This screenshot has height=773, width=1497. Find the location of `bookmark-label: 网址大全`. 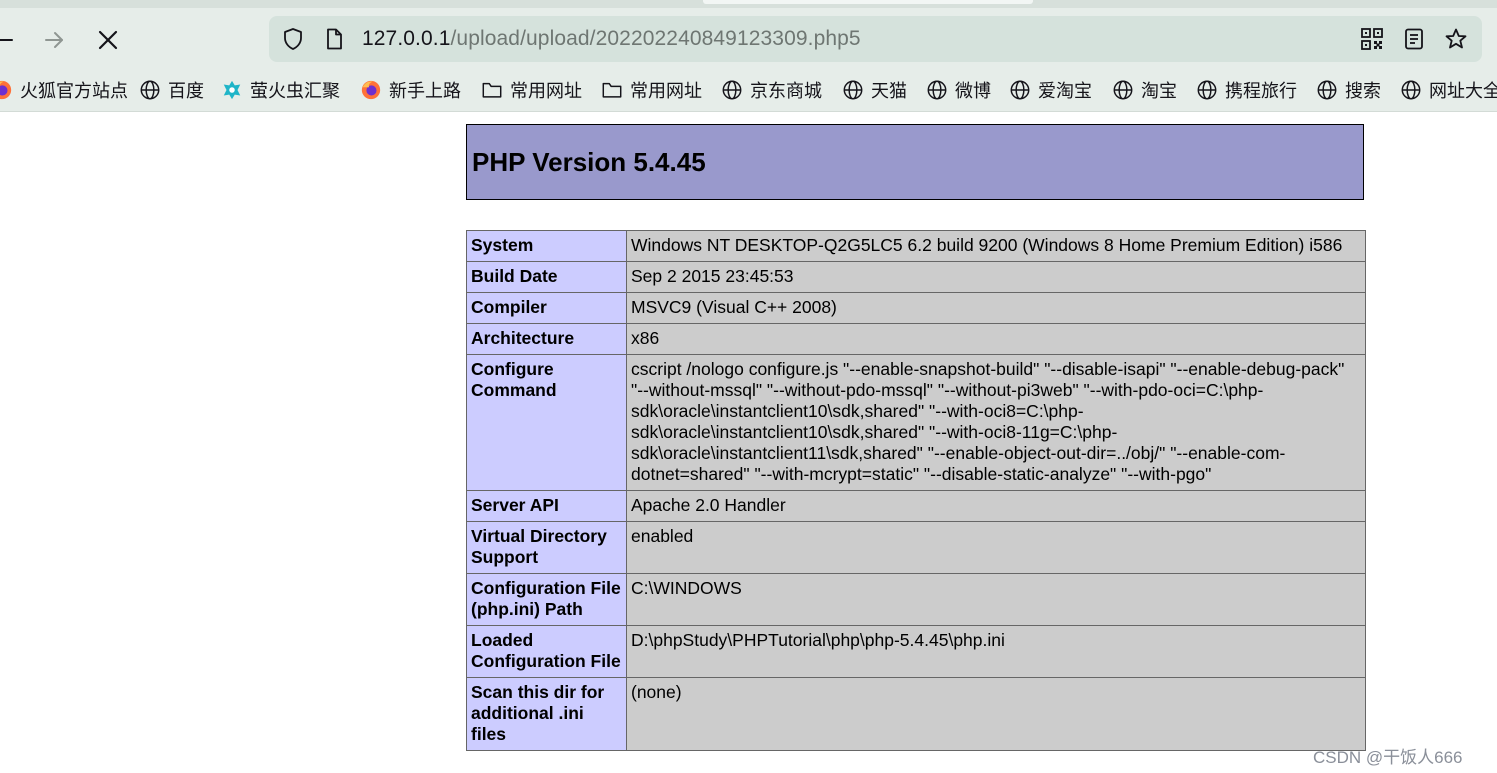

bookmark-label: 网址大全 is located at coordinates (1463, 91).